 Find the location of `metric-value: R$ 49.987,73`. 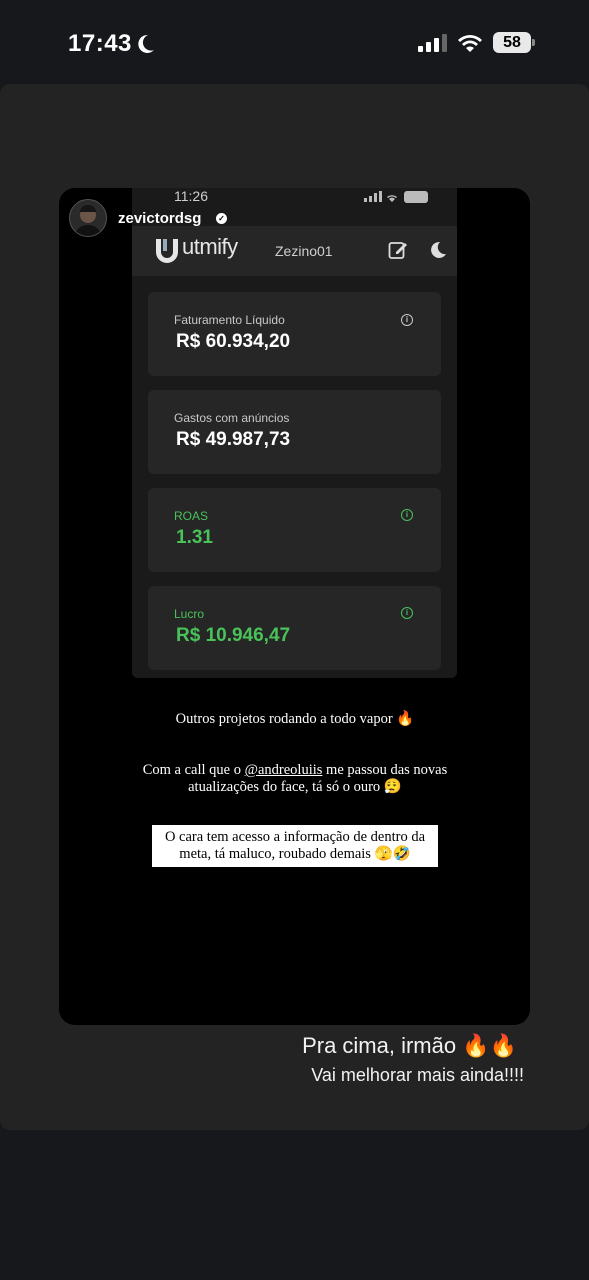

metric-value: R$ 49.987,73 is located at coordinates (233, 439).